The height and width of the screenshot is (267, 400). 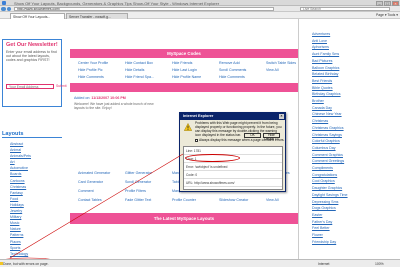 I want to click on graphics-category-link: Cool Graphics, so click(x=330, y=181).